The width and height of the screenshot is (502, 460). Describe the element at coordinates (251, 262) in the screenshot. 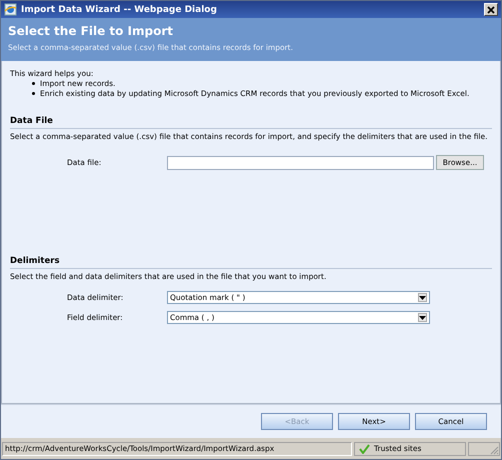

I see `section-heading: Delimiters` at that location.